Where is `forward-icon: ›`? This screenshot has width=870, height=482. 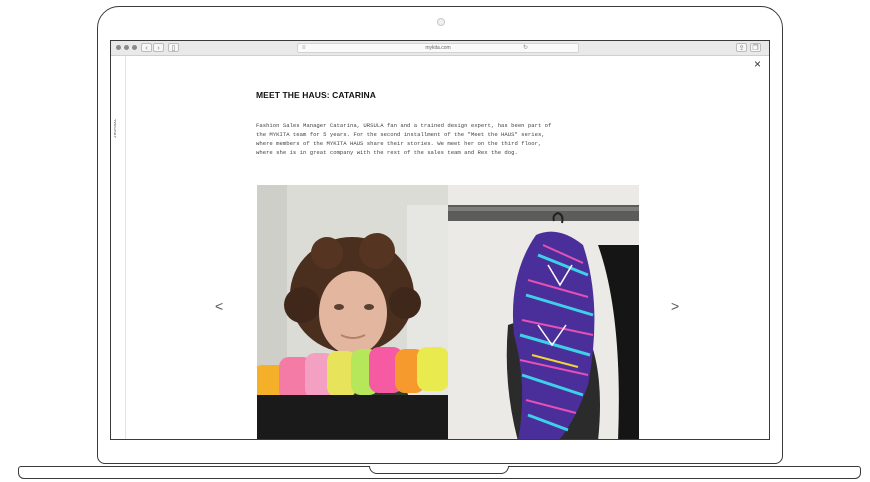
forward-icon: › is located at coordinates (158, 47).